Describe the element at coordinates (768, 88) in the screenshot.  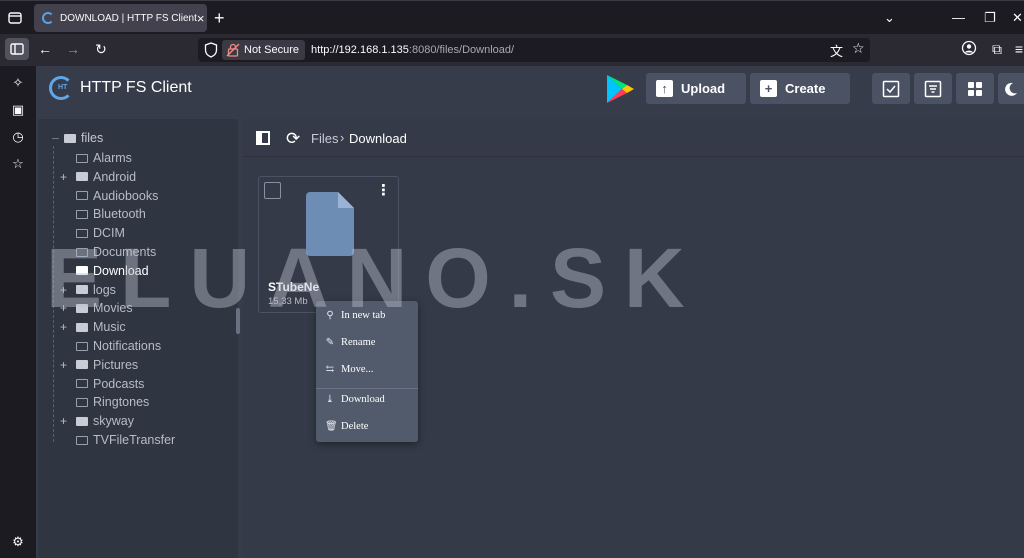
I see `plus-icon: +` at that location.